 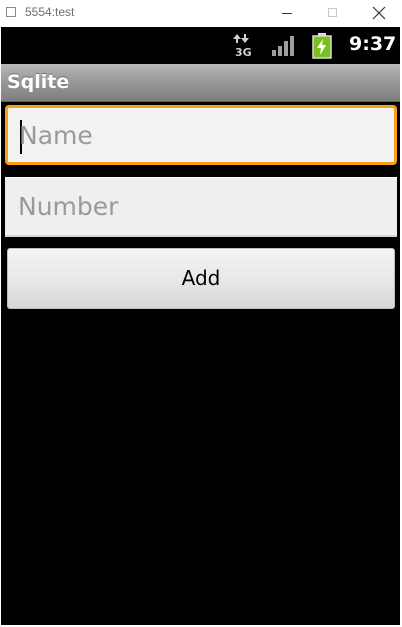 I want to click on status-bar: 3G 9:37, so click(x=200, y=45).